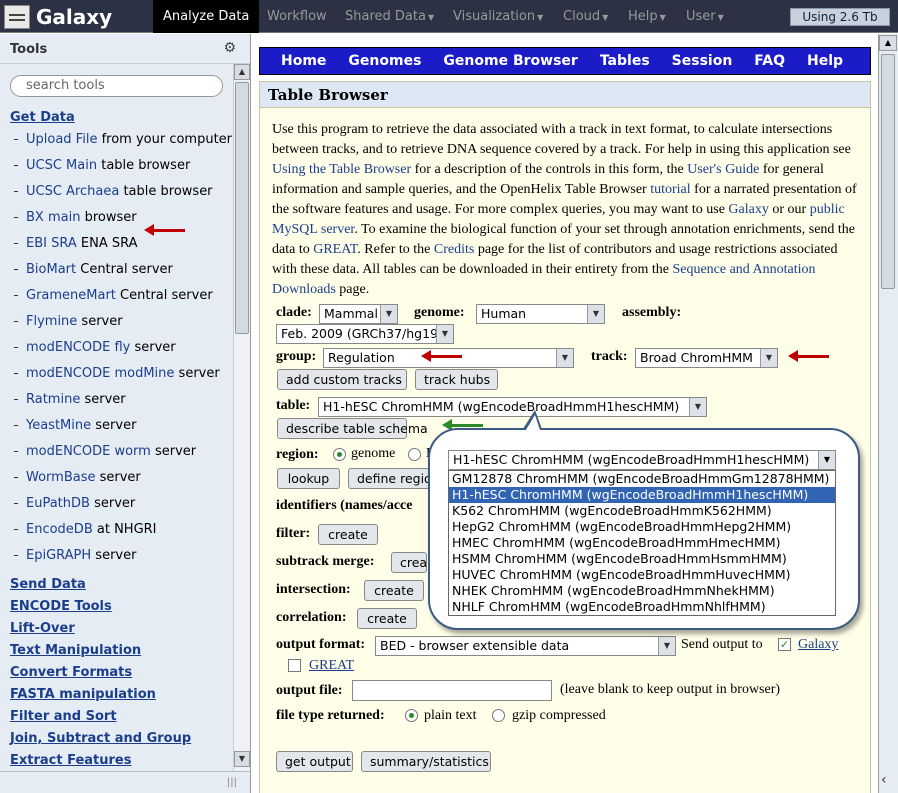 The image size is (898, 793). I want to click on tool-link: BX main, so click(53, 217).